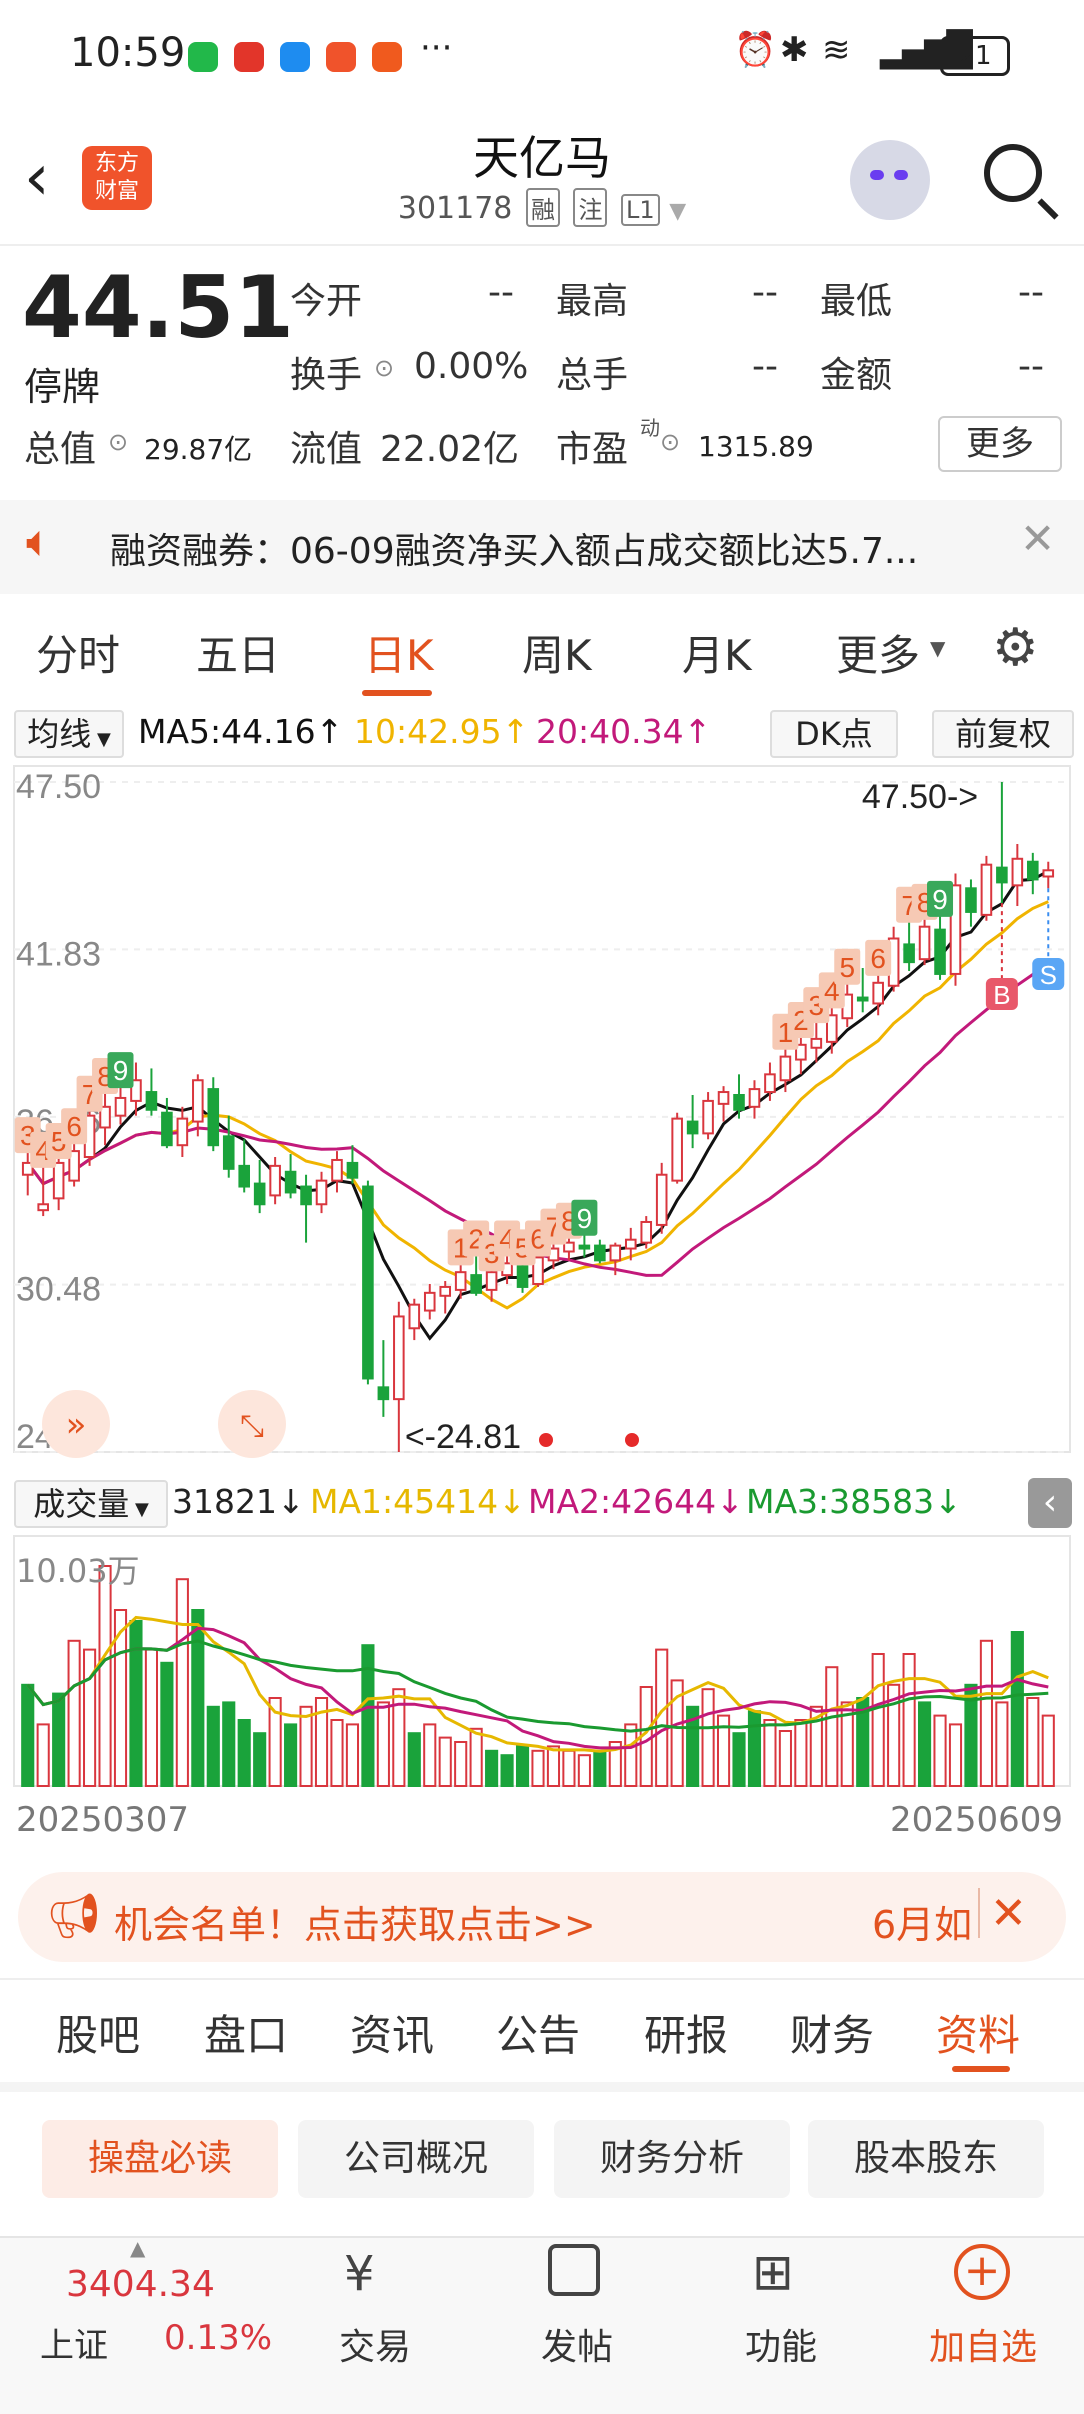 The image size is (1084, 2414). What do you see at coordinates (1050, 1503) in the screenshot?
I see `collapse-panel-button: ‹` at bounding box center [1050, 1503].